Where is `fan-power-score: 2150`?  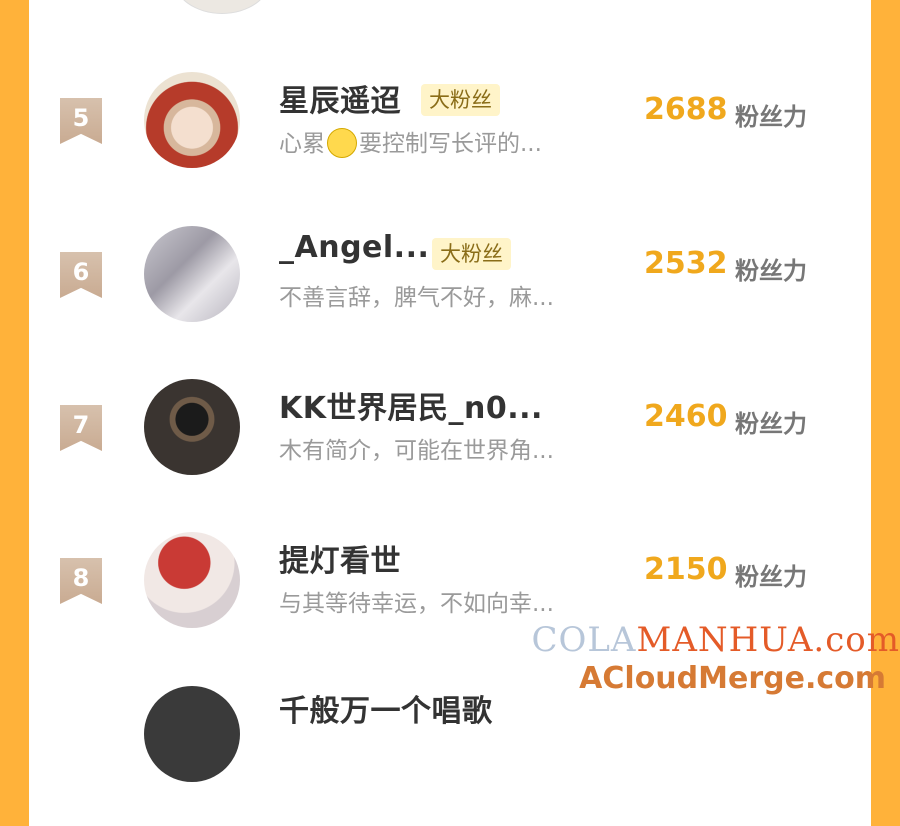
fan-power-score: 2150 is located at coordinates (686, 569).